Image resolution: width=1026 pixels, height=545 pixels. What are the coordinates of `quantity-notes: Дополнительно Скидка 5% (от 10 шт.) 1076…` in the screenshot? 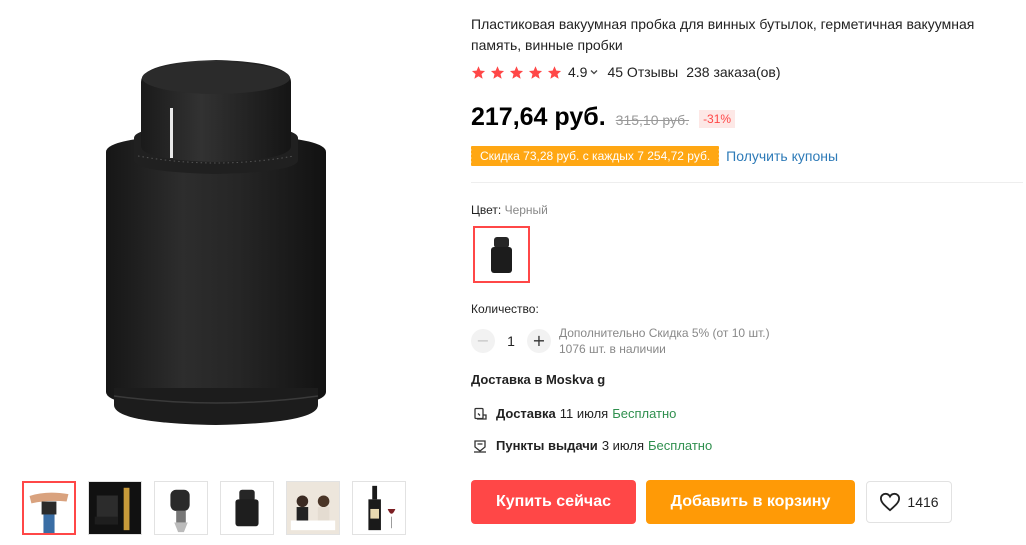 It's located at (664, 341).